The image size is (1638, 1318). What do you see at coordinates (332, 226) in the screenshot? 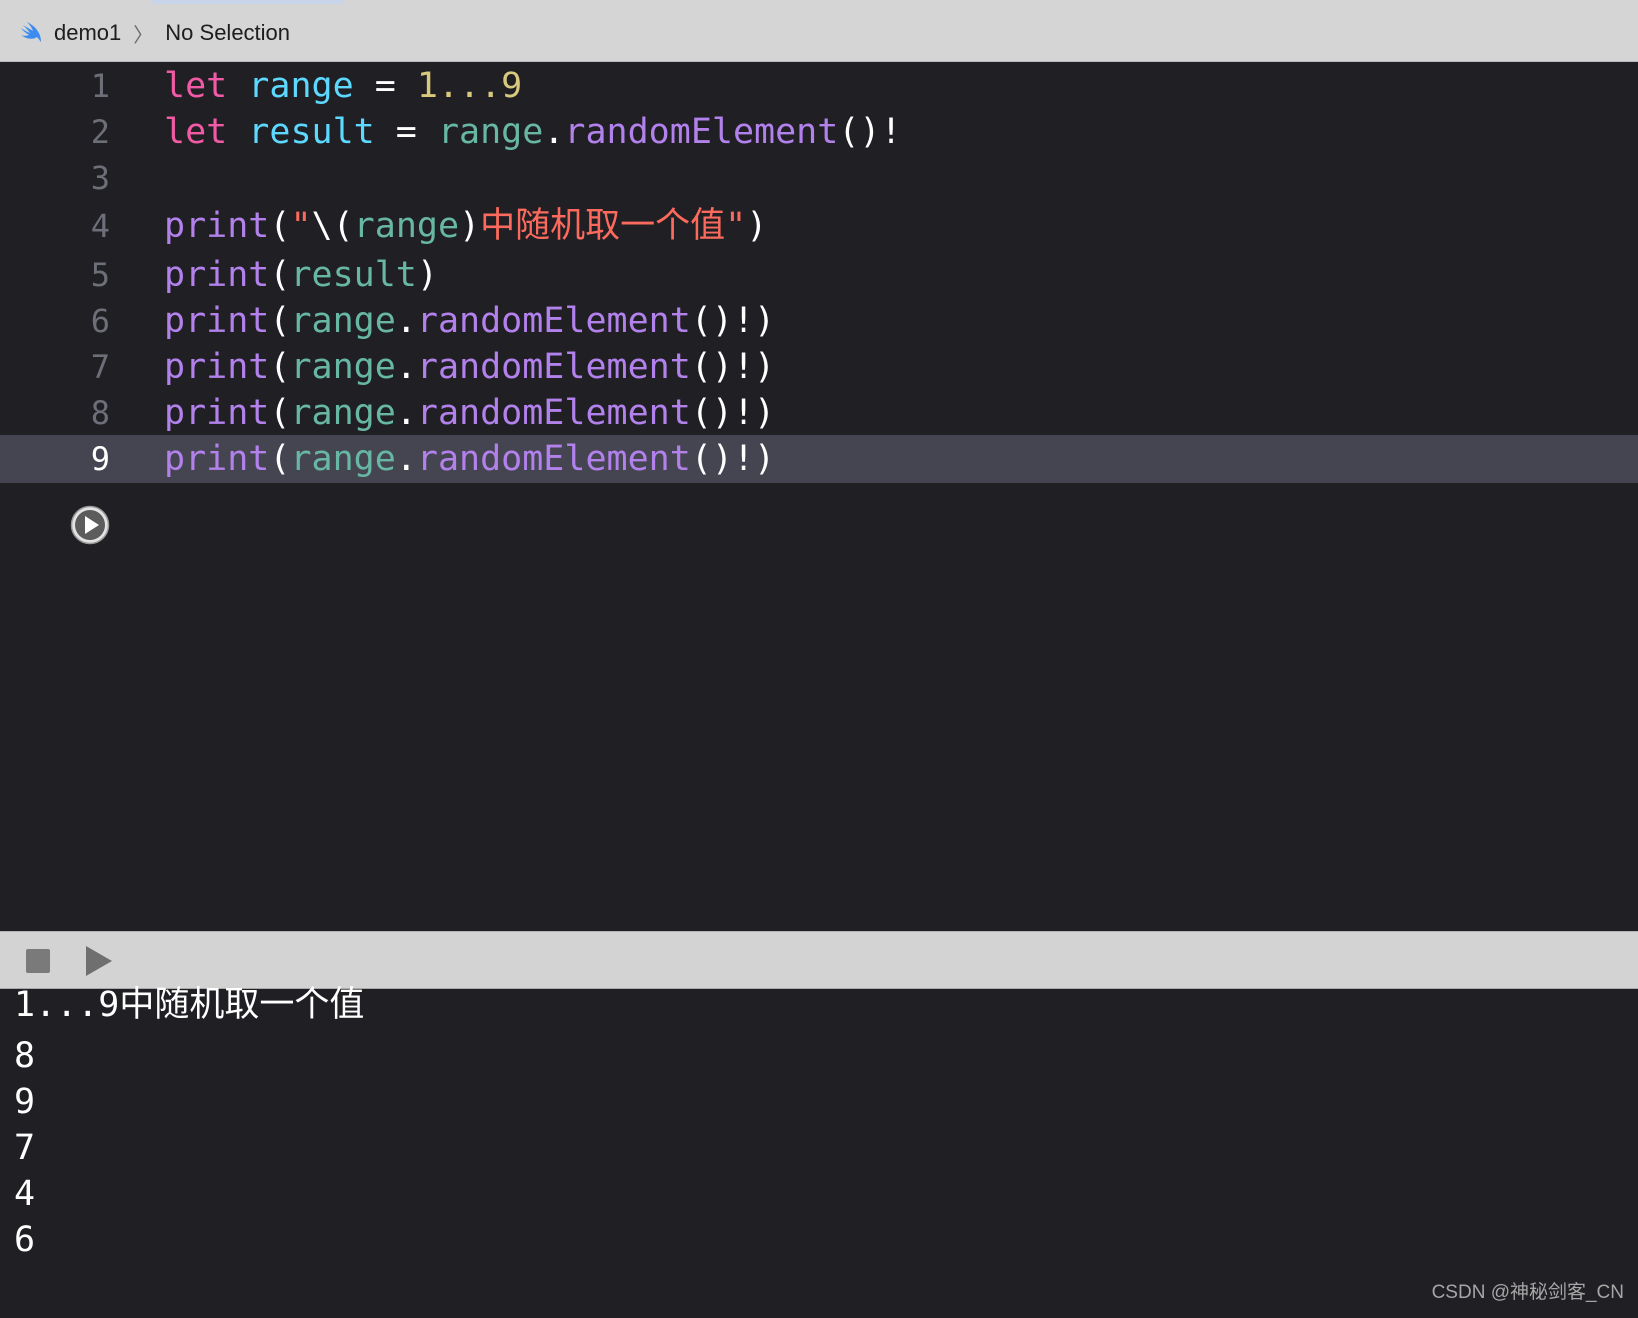
I see `code-token: \(` at bounding box center [332, 226].